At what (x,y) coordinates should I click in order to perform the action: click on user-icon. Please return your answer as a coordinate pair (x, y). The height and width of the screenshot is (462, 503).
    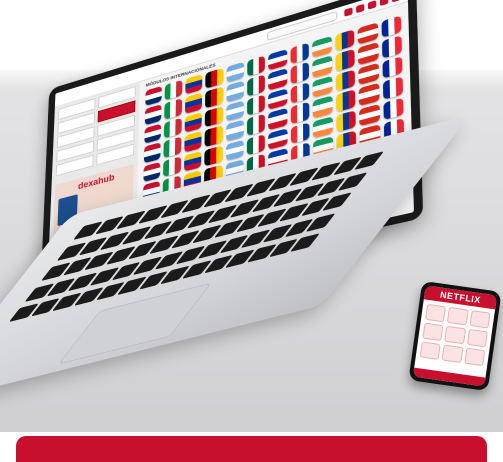
    Looking at the image, I should click on (348, 11).